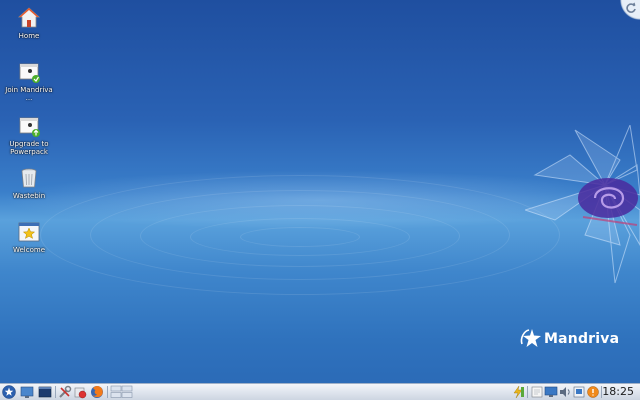  I want to click on volume-icon, so click(565, 392).